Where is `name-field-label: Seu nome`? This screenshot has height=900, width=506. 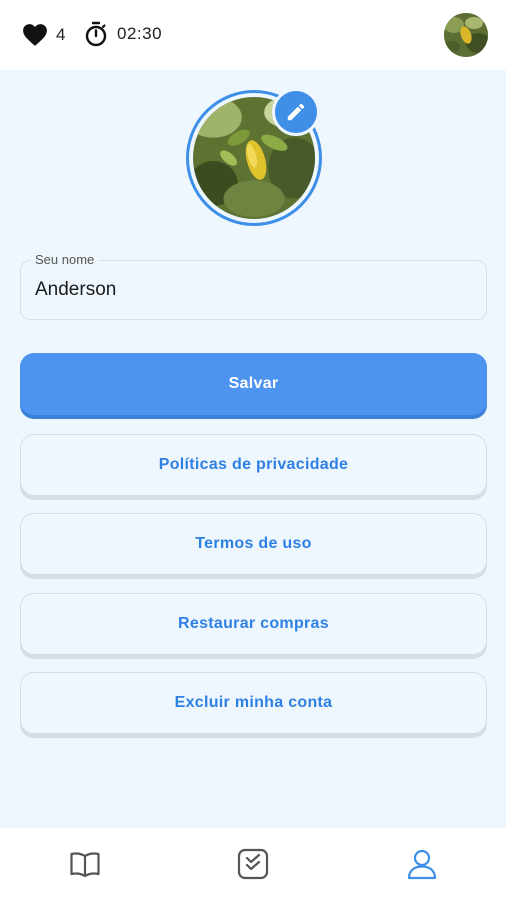
name-field-label: Seu nome is located at coordinates (65, 259).